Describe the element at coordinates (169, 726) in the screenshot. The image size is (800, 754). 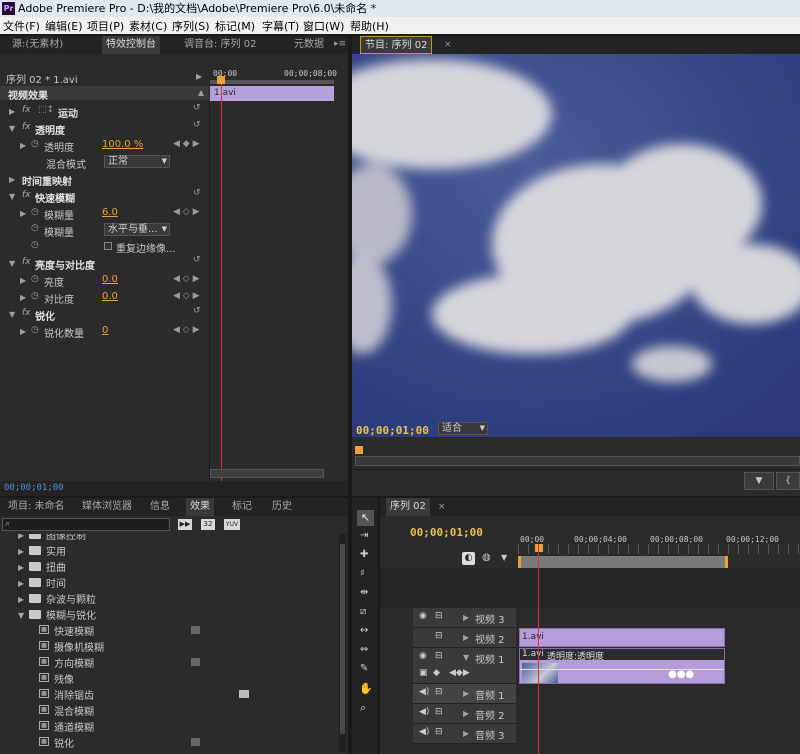
I see `list-item: ▦ 通道模糊` at that location.